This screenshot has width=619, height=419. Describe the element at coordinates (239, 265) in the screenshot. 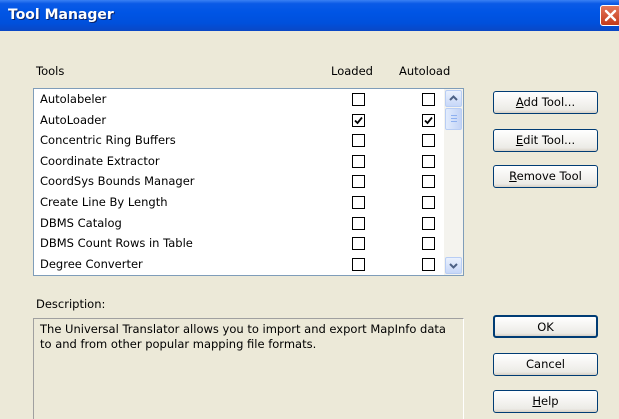

I see `tool-row: Degree Converter` at that location.